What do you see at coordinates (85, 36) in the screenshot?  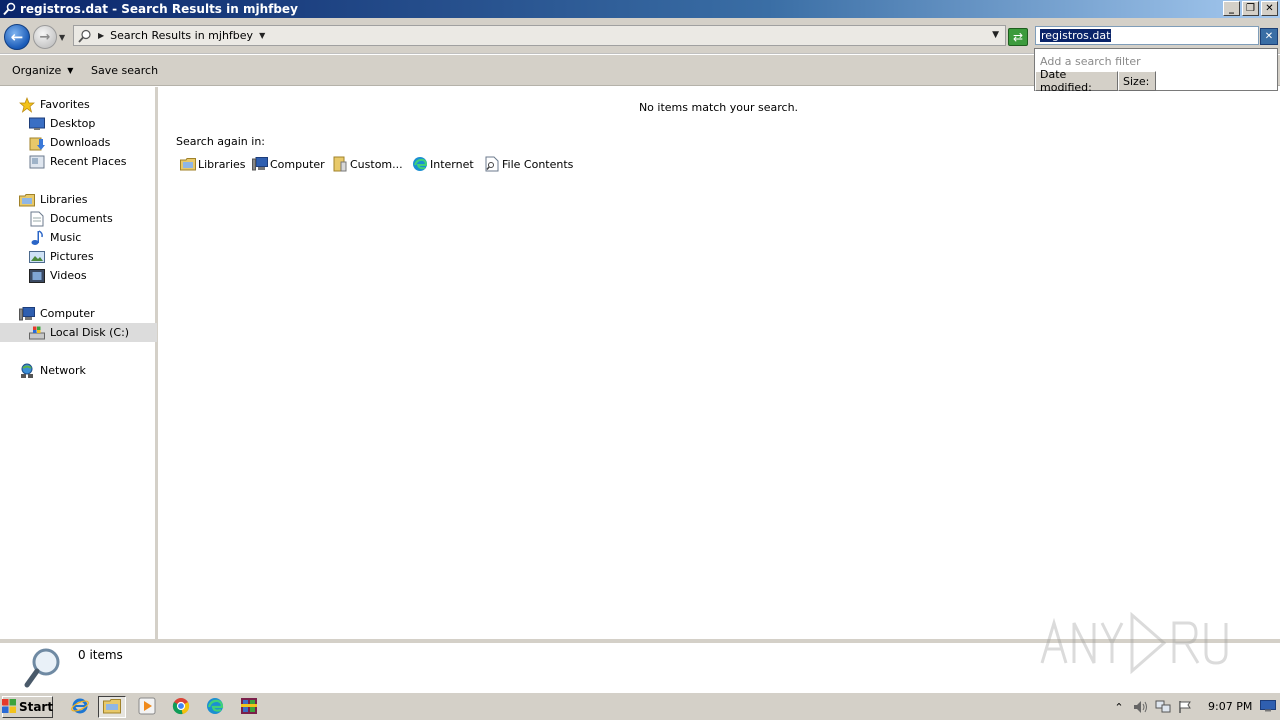 I see `search-folder-icon` at bounding box center [85, 36].